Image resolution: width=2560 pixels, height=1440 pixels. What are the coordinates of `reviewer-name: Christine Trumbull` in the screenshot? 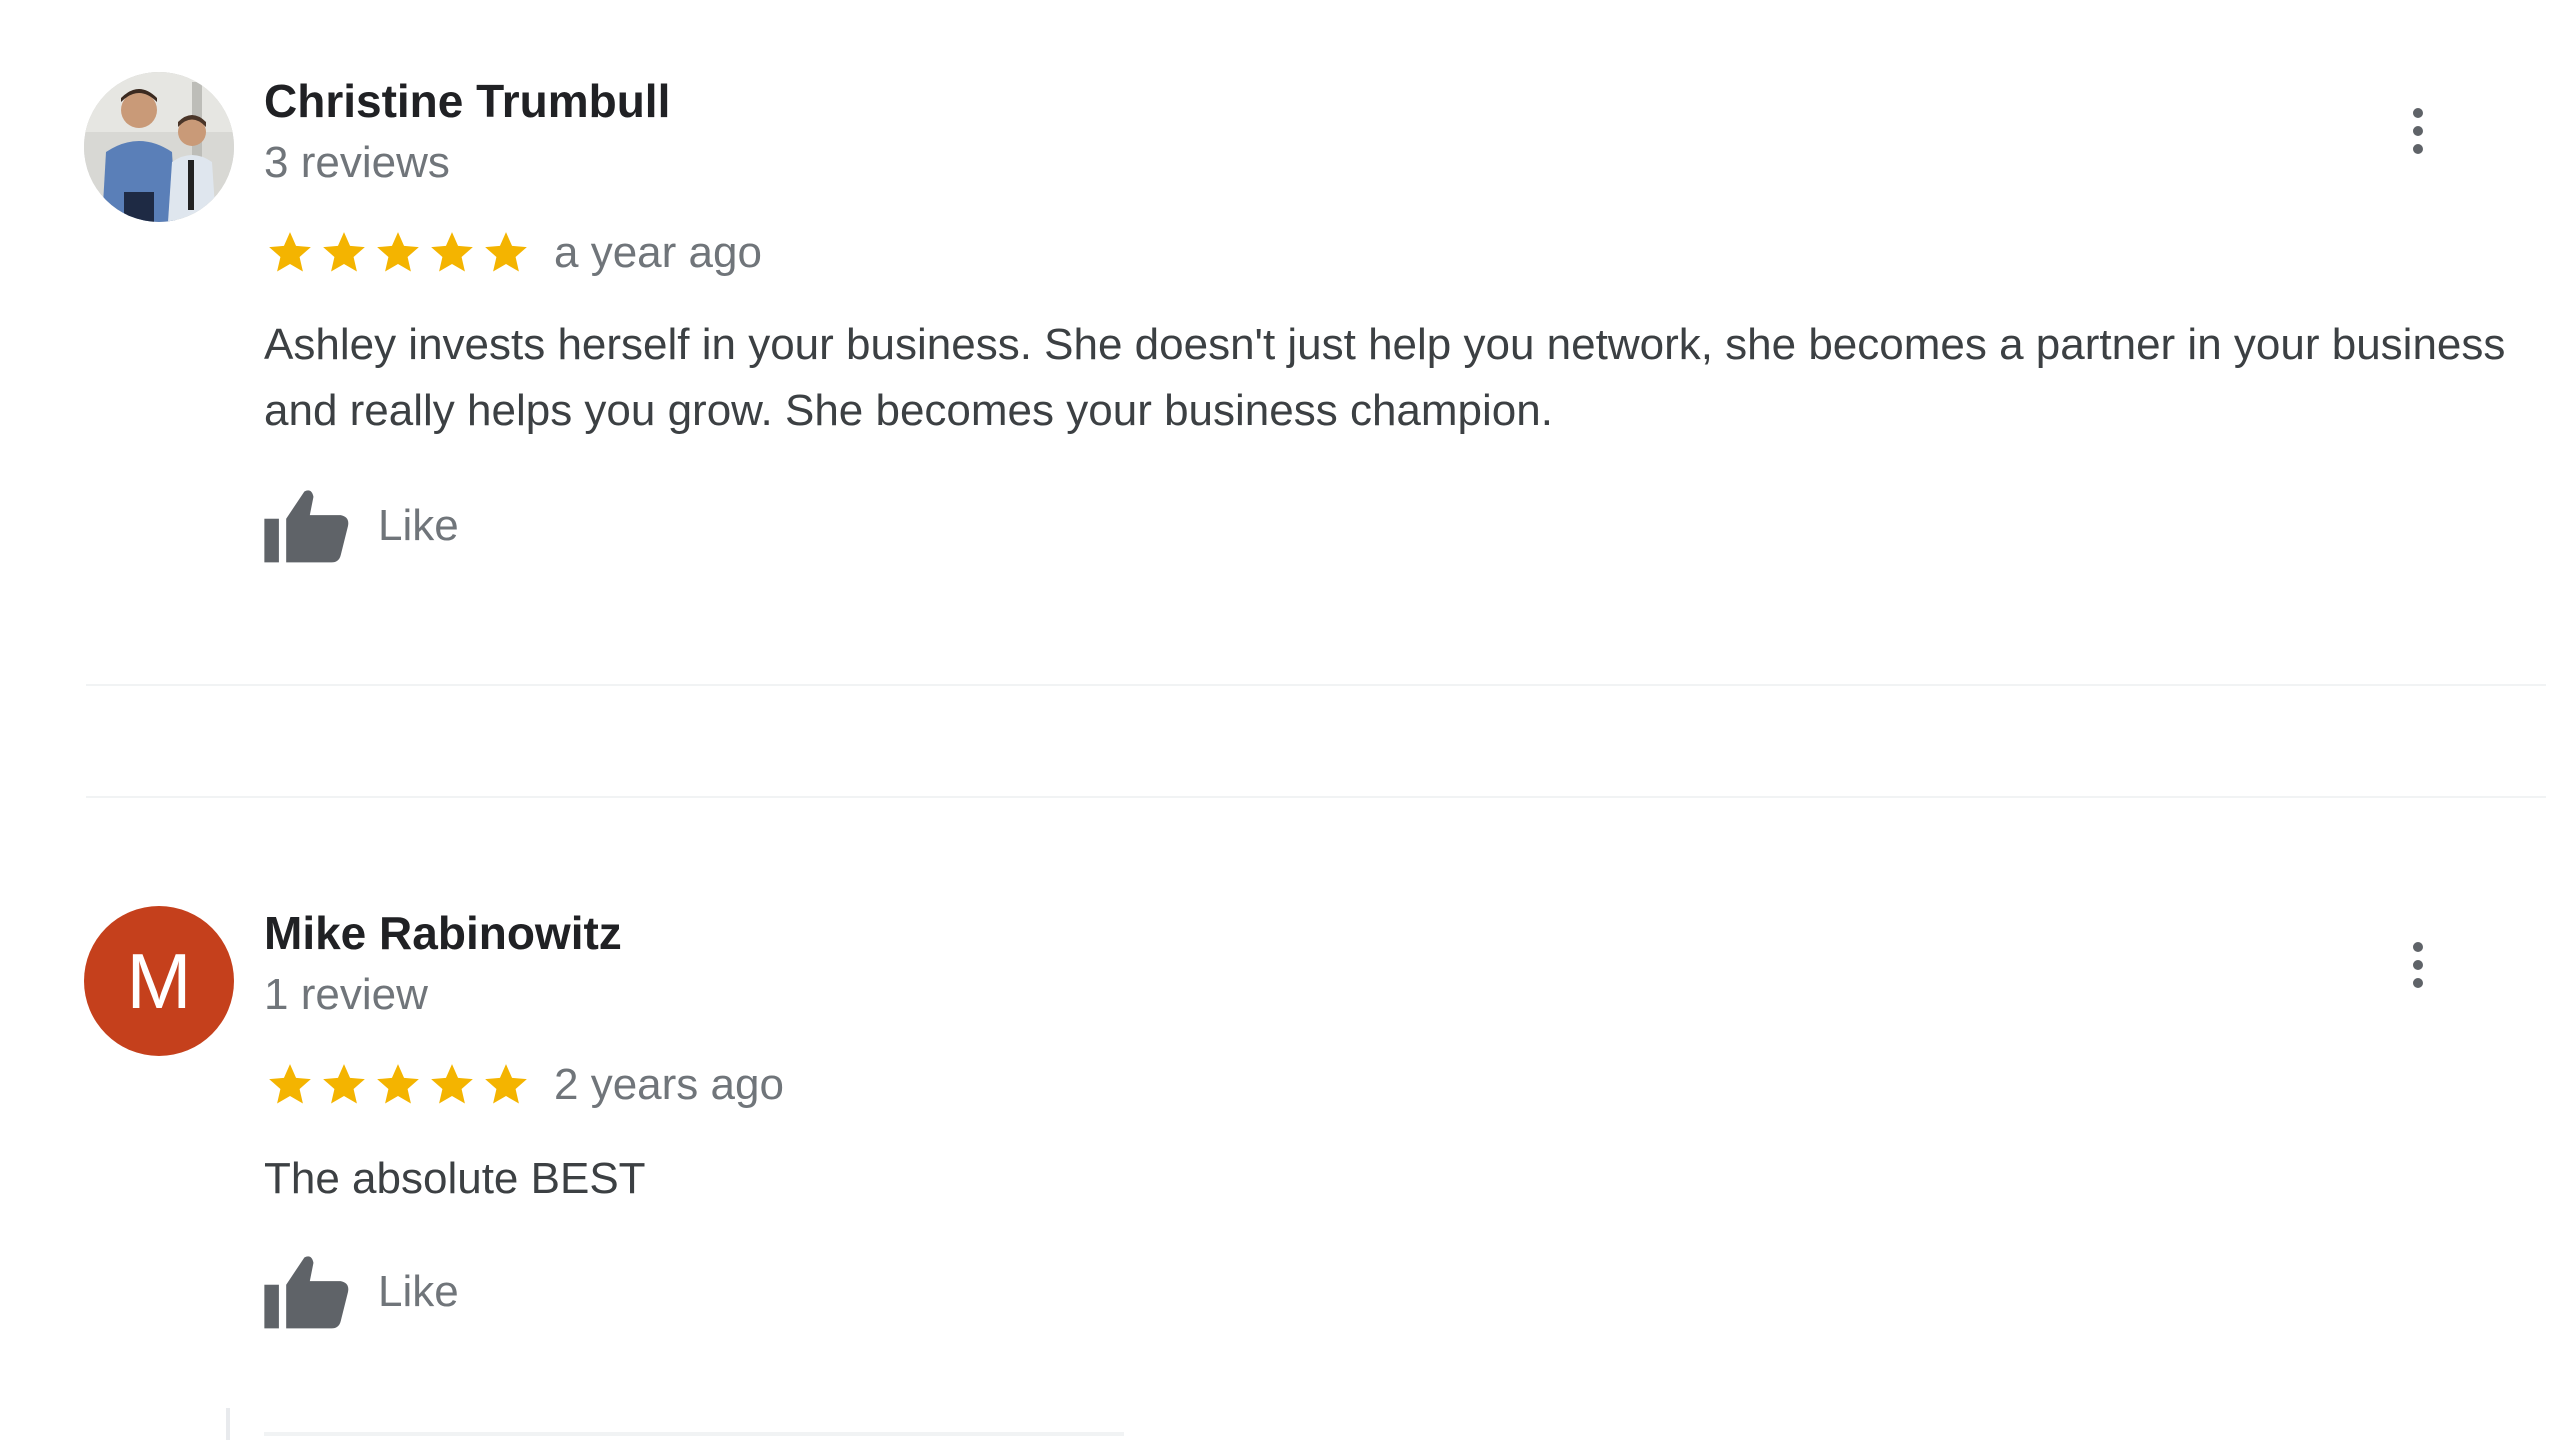 It's located at (467, 101).